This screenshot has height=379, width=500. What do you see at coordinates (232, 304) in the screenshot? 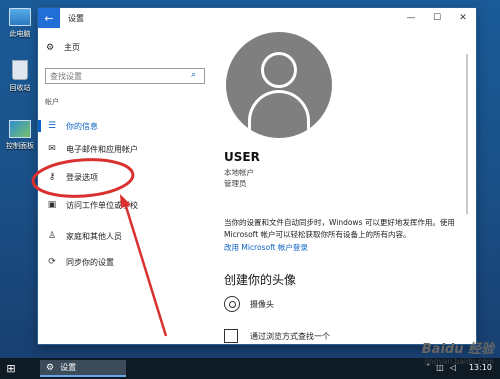
I see `camera-icon` at bounding box center [232, 304].